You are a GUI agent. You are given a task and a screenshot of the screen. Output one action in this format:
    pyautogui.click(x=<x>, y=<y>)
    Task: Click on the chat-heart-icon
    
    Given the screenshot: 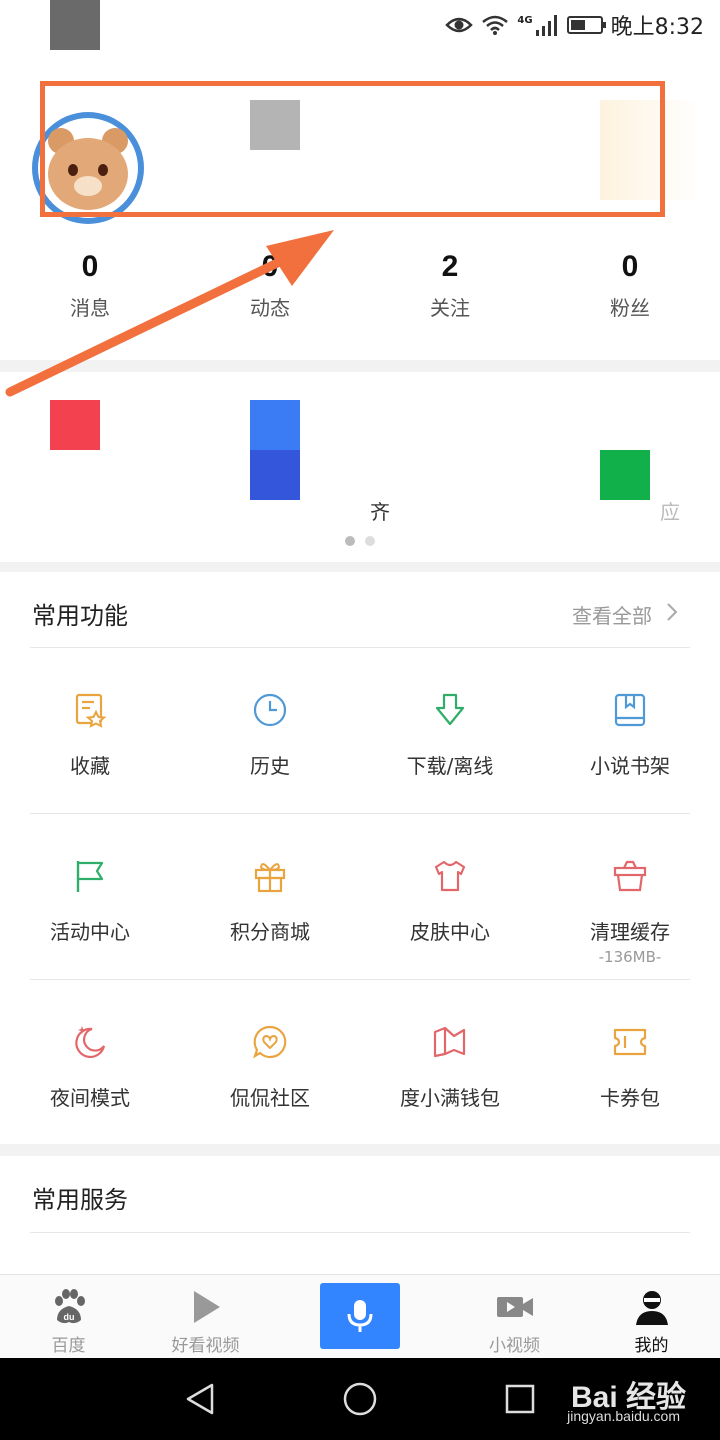 What is the action you would take?
    pyautogui.click(x=270, y=1042)
    